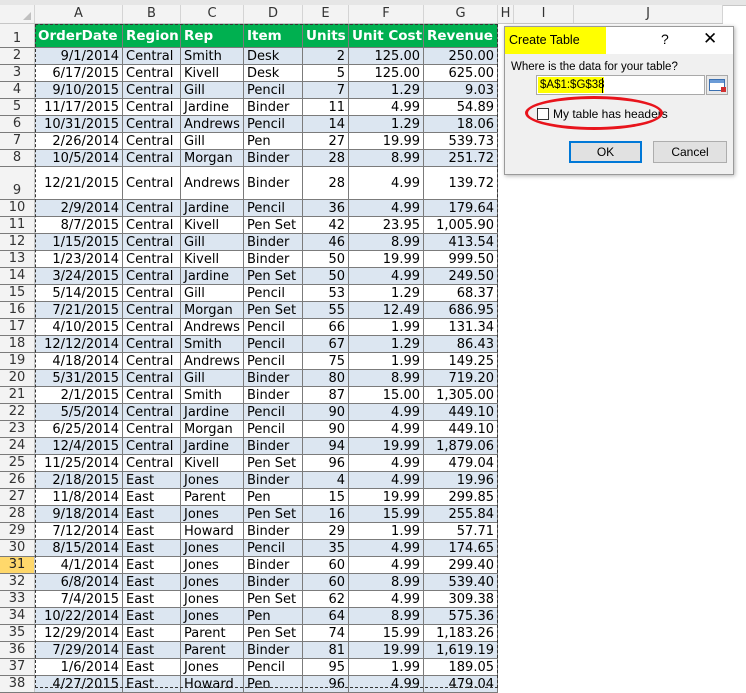 This screenshot has width=746, height=693. Describe the element at coordinates (326, 378) in the screenshot. I see `cell-units: 80` at that location.